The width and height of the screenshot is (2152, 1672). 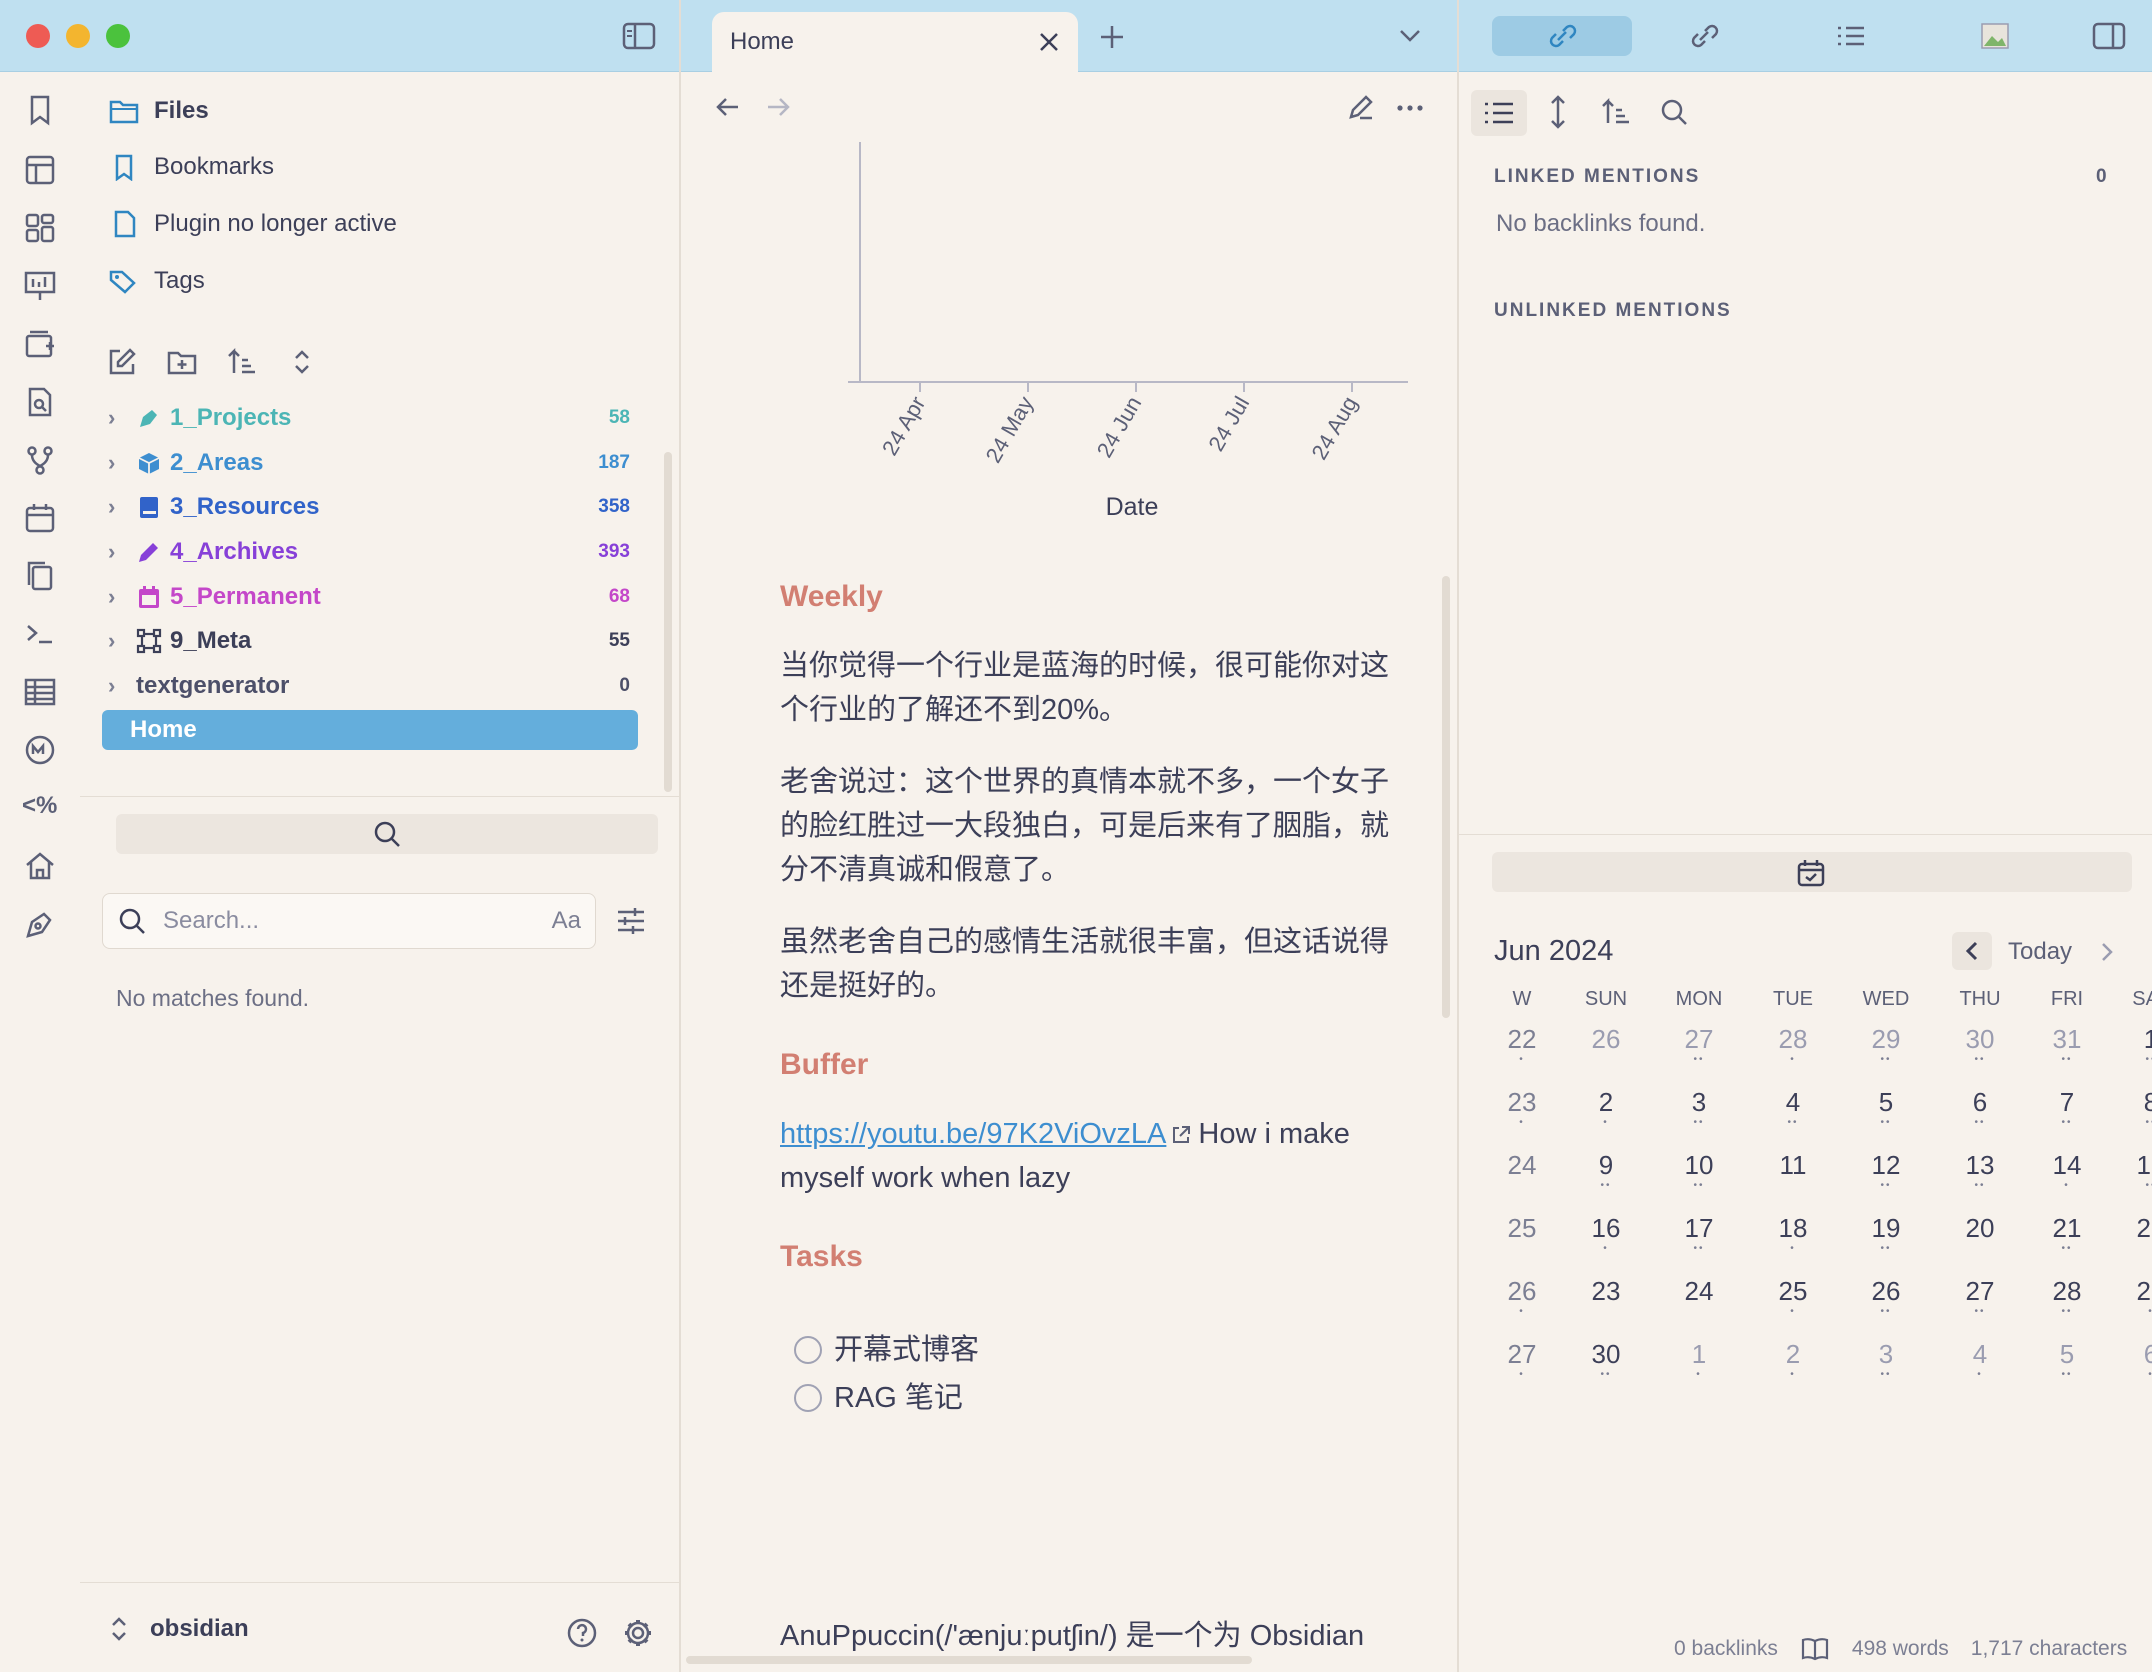 I want to click on outline-icon, so click(x=1851, y=36).